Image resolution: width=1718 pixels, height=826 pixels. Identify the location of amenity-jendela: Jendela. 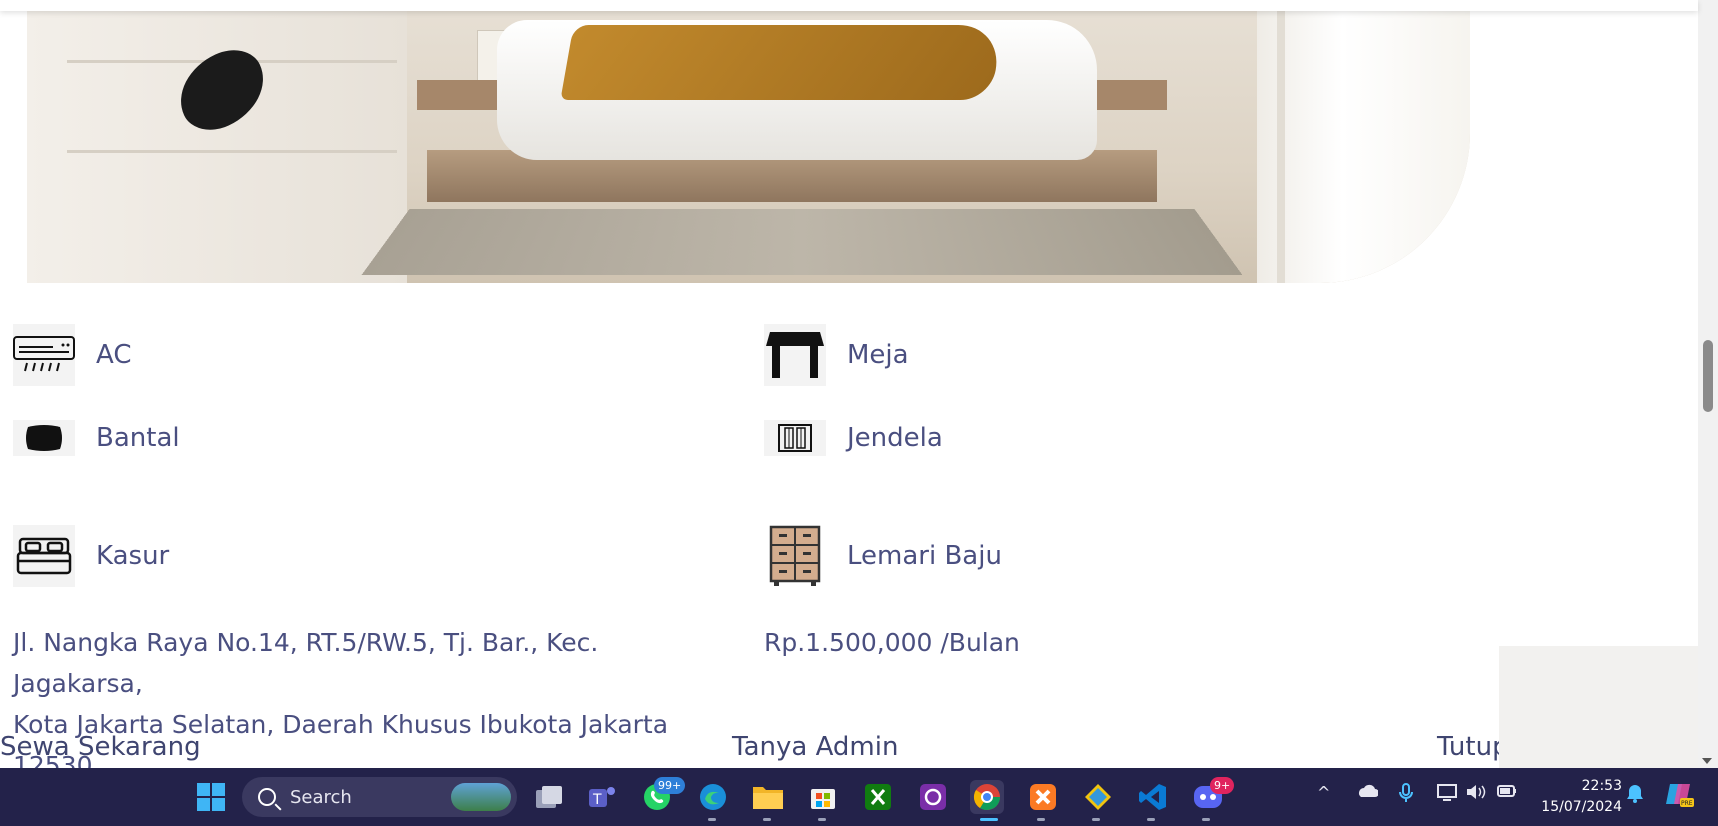
(853, 438).